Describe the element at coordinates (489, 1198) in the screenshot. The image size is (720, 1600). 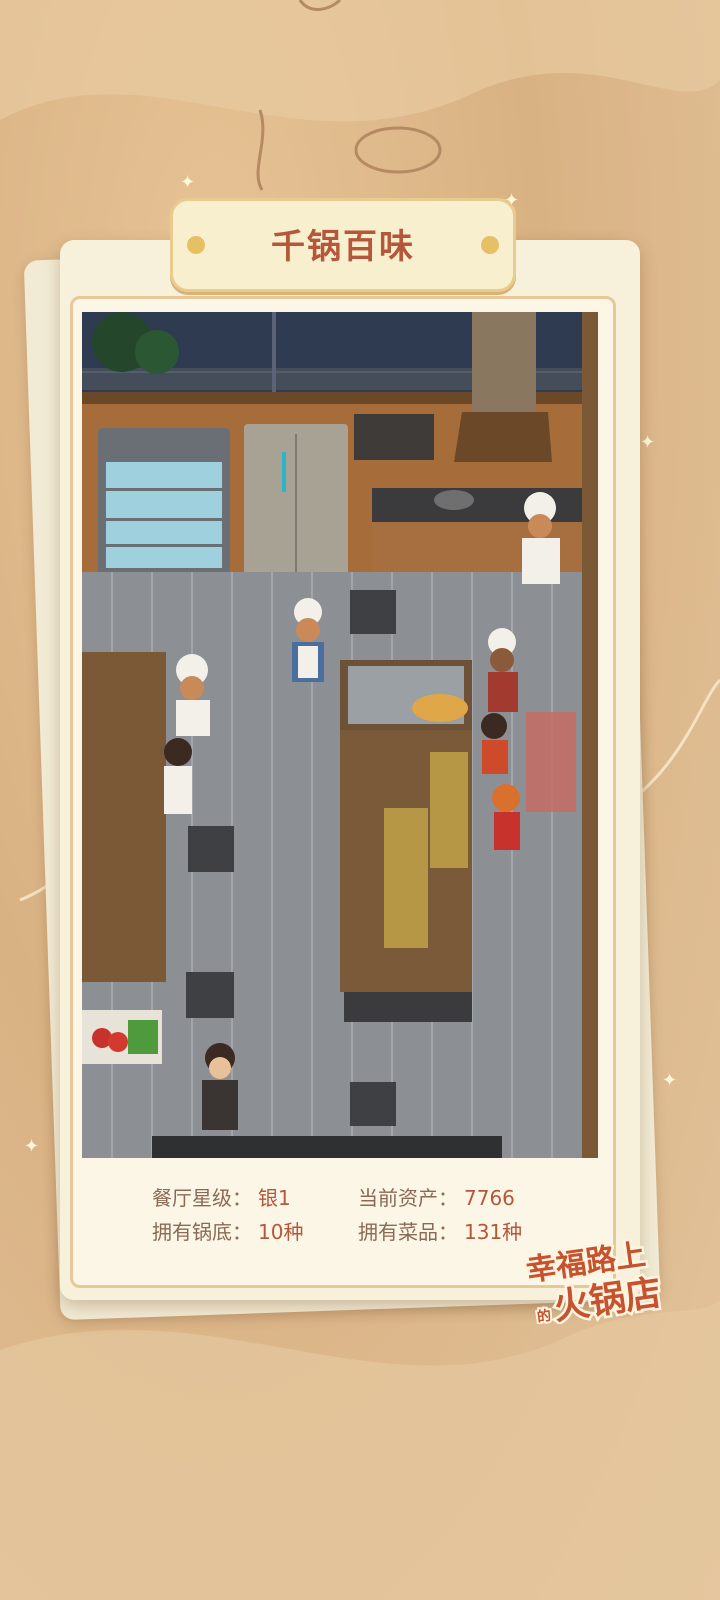
I see `stat-value: 7766` at that location.